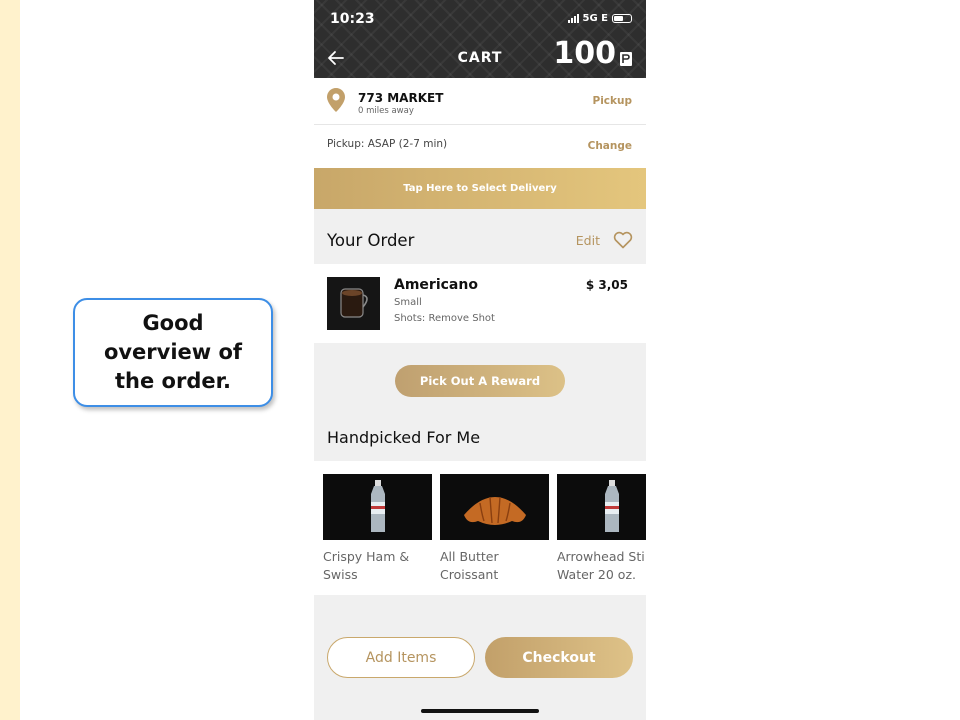  I want to click on croissant-image, so click(494, 507).